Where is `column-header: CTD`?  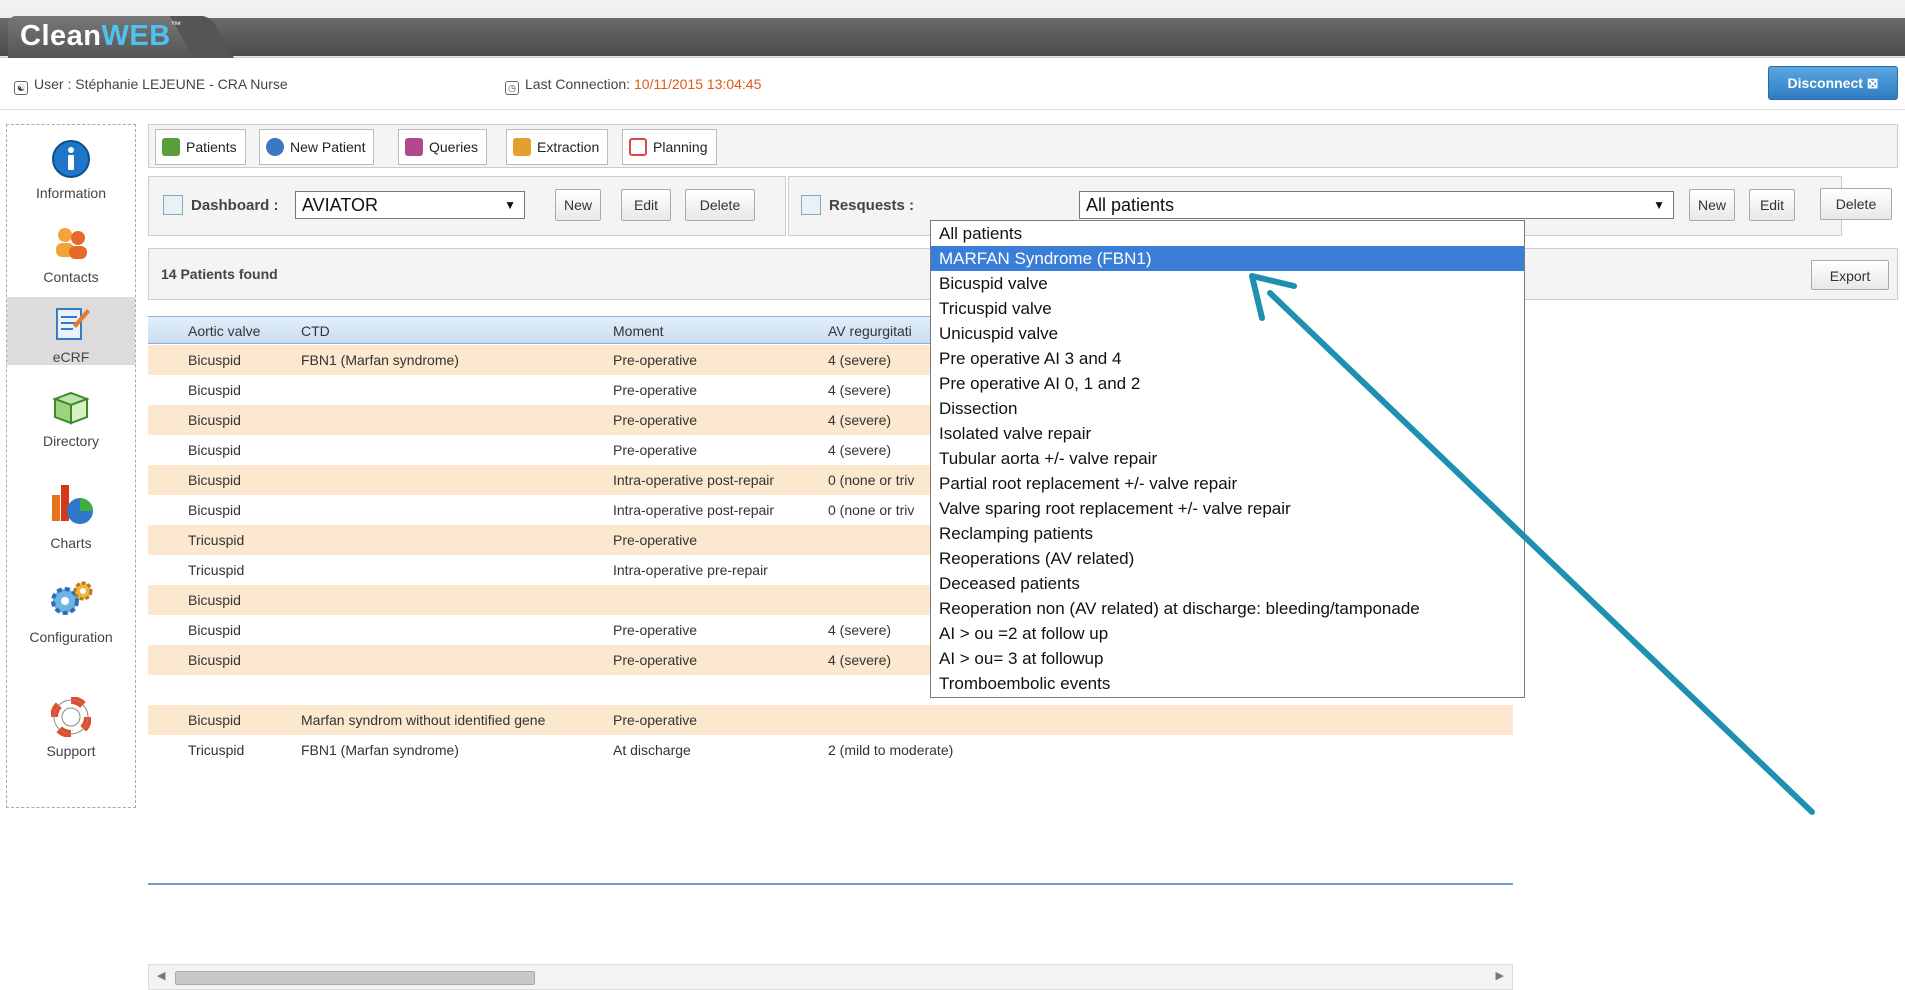 column-header: CTD is located at coordinates (451, 331).